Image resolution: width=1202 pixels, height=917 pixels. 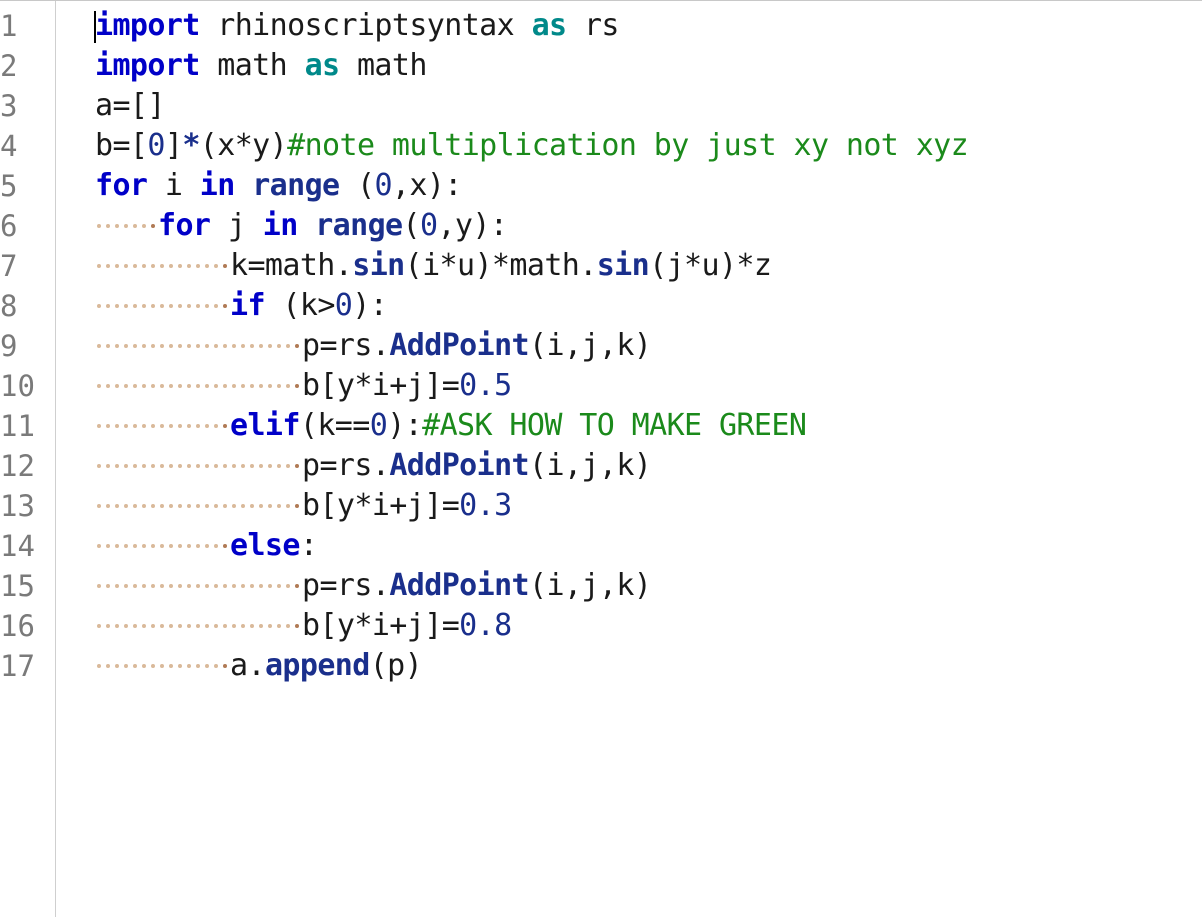 I want to click on code-line: k=math.sin(i*u)*math.sin(j*u)*z, so click(x=531, y=266).